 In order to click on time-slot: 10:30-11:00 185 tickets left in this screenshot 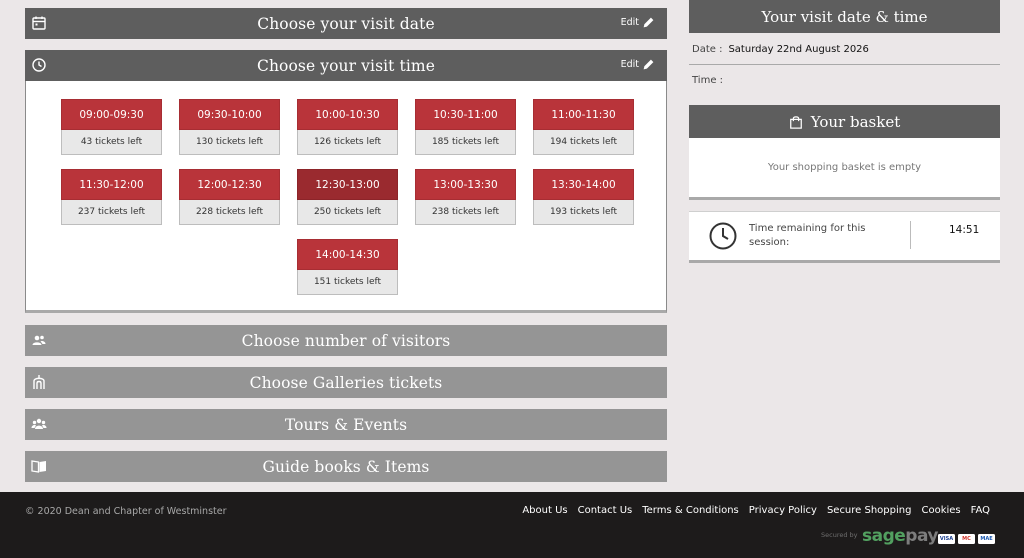, I will do `click(465, 127)`.